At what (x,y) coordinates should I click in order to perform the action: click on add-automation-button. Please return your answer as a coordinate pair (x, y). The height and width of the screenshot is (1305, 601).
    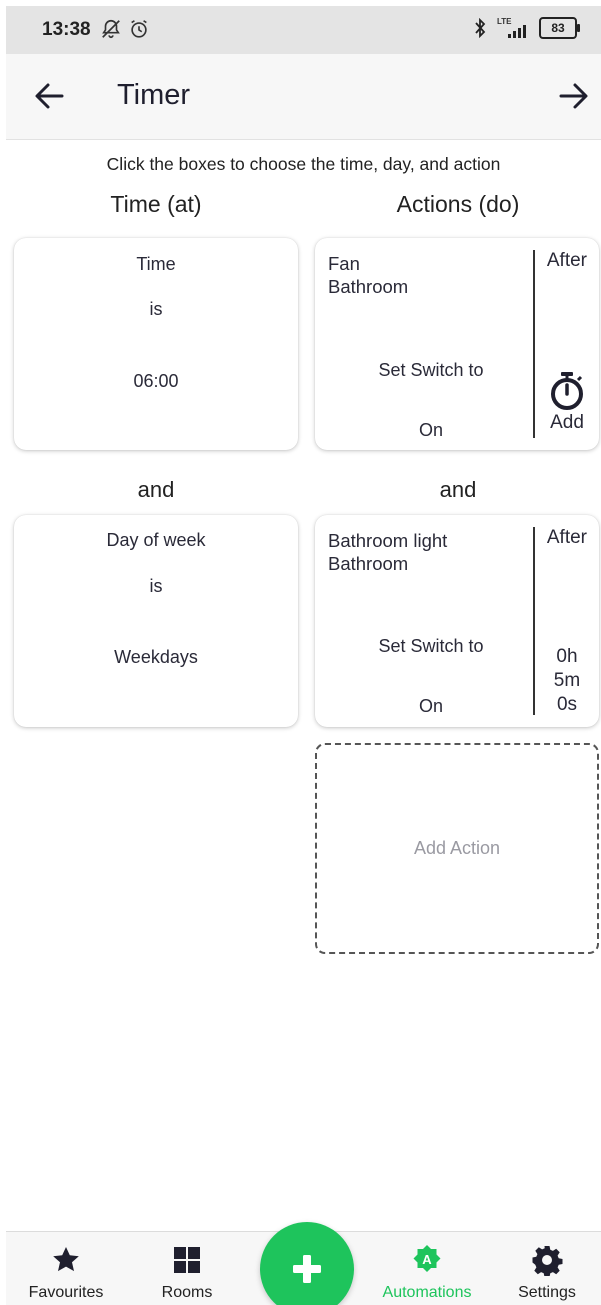
    Looking at the image, I should click on (307, 1263).